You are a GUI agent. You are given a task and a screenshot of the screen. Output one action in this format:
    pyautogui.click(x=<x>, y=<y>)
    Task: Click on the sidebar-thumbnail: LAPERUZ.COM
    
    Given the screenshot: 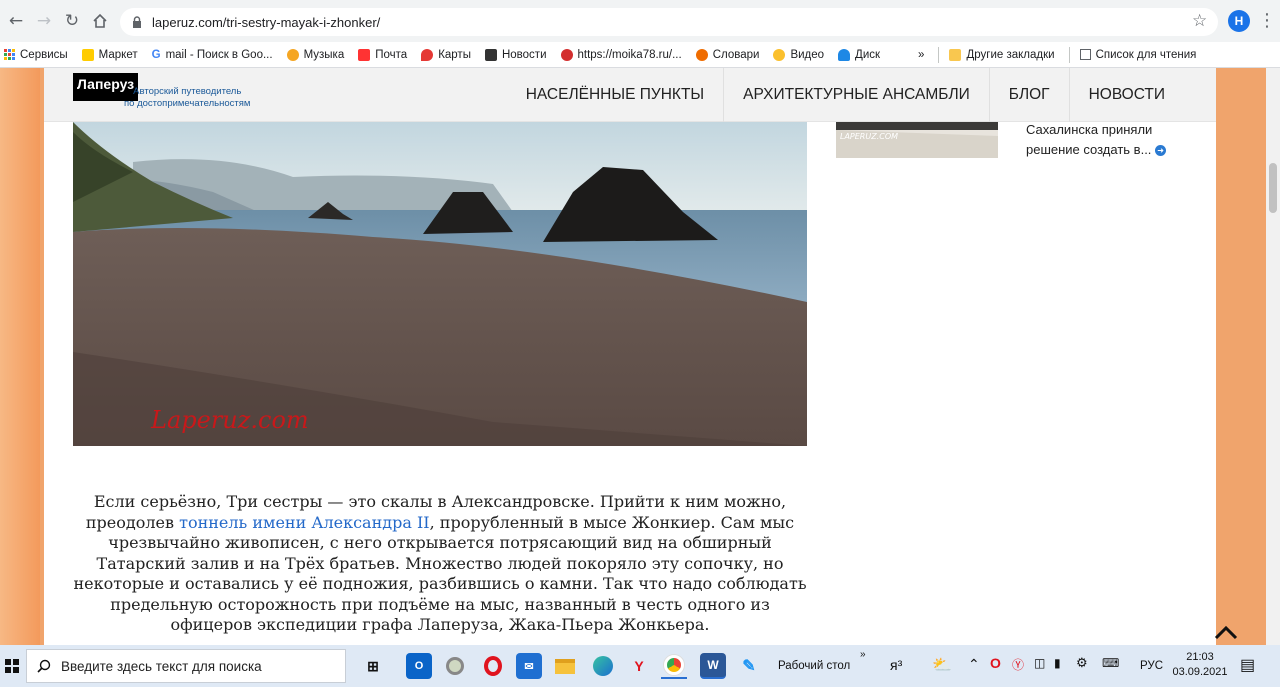 What is the action you would take?
    pyautogui.click(x=917, y=140)
    